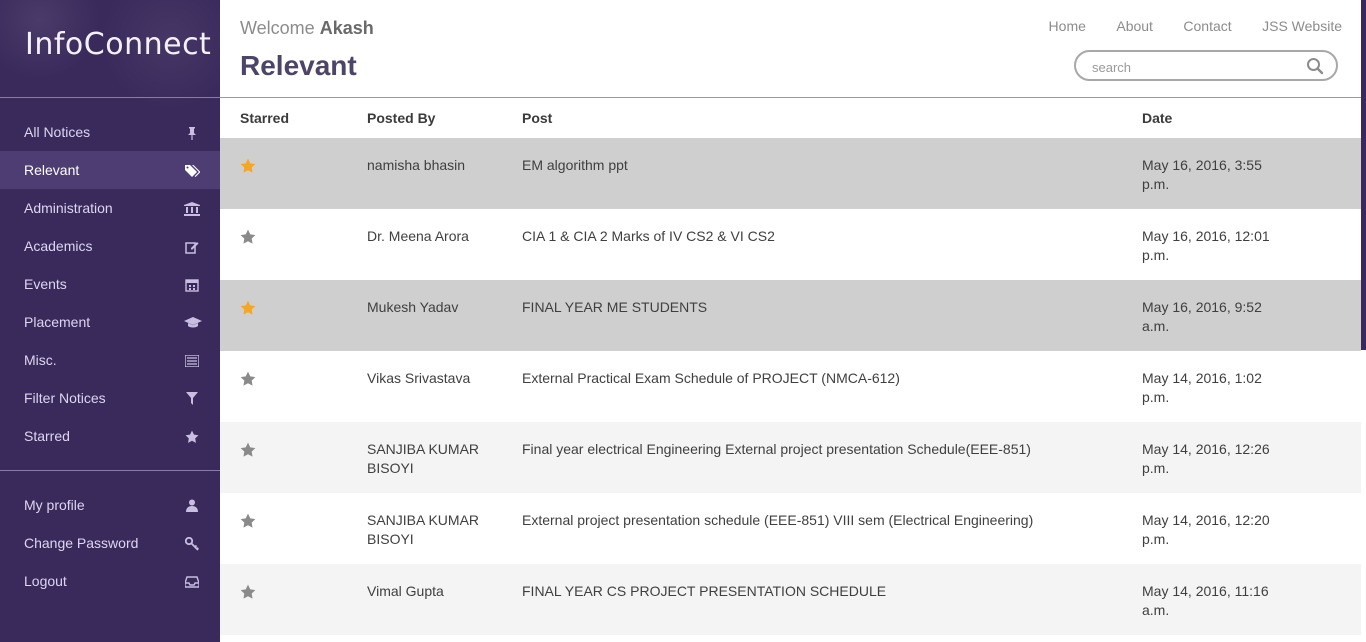 The image size is (1366, 642). What do you see at coordinates (40, 360) in the screenshot?
I see `sidebar-item-label: Misc.` at bounding box center [40, 360].